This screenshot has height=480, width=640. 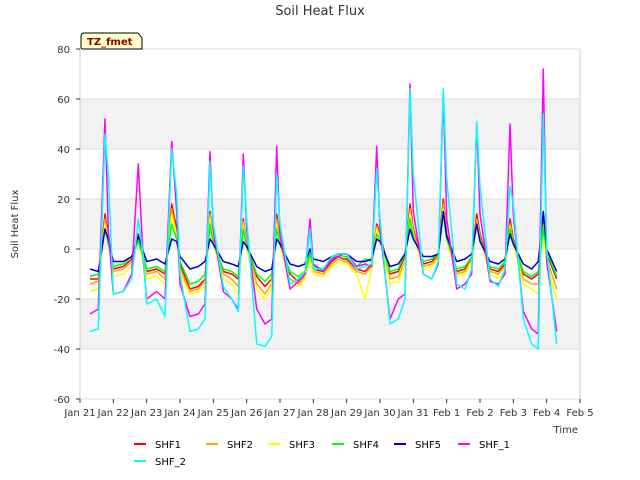 I want to click on y-tick-label: 40, so click(x=63, y=150).